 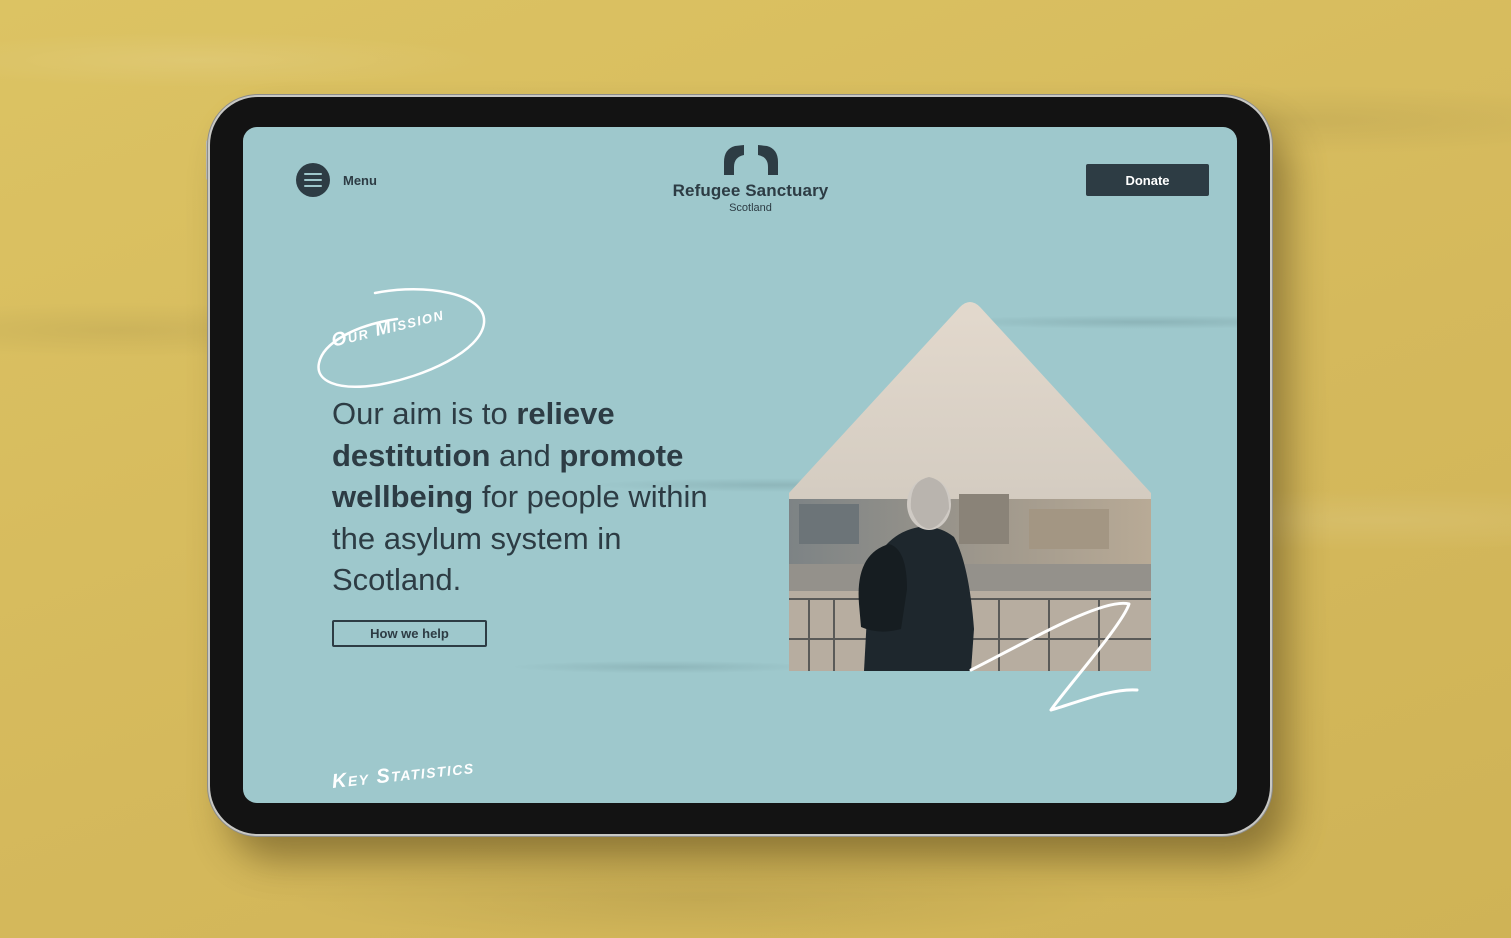 I want to click on hamburger-icon, so click(x=313, y=180).